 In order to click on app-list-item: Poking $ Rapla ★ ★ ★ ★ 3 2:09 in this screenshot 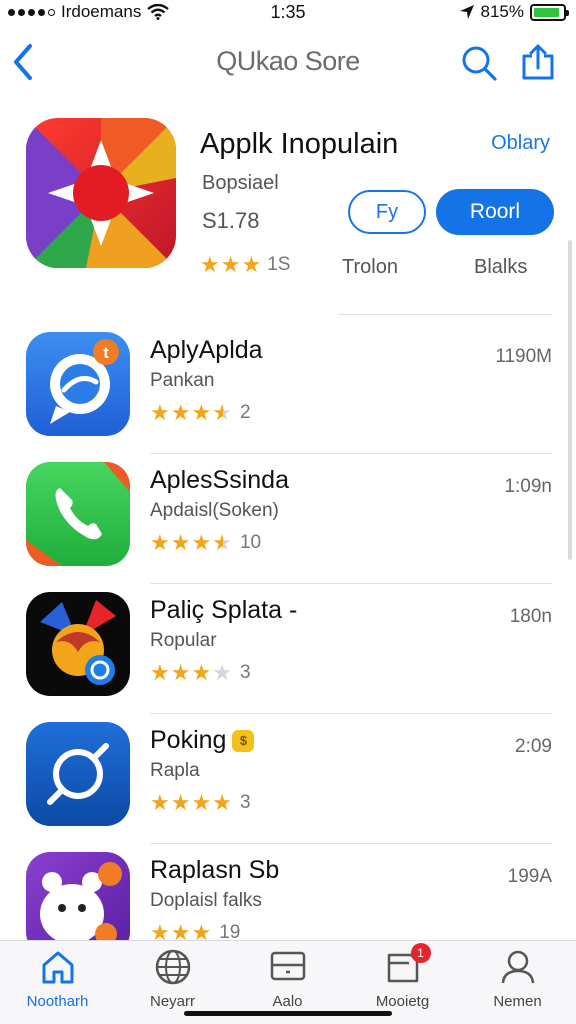, I will do `click(288, 786)`.